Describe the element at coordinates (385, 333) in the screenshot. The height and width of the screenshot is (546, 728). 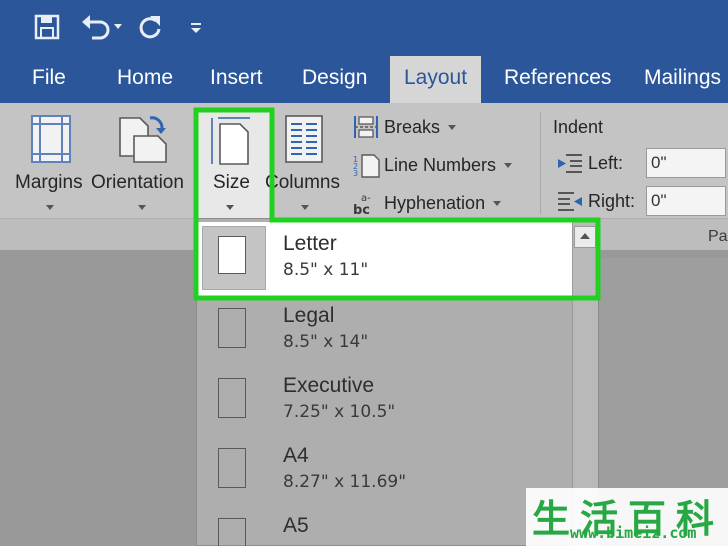
I see `size-option-legal: Legal 8.5" x 14"` at that location.